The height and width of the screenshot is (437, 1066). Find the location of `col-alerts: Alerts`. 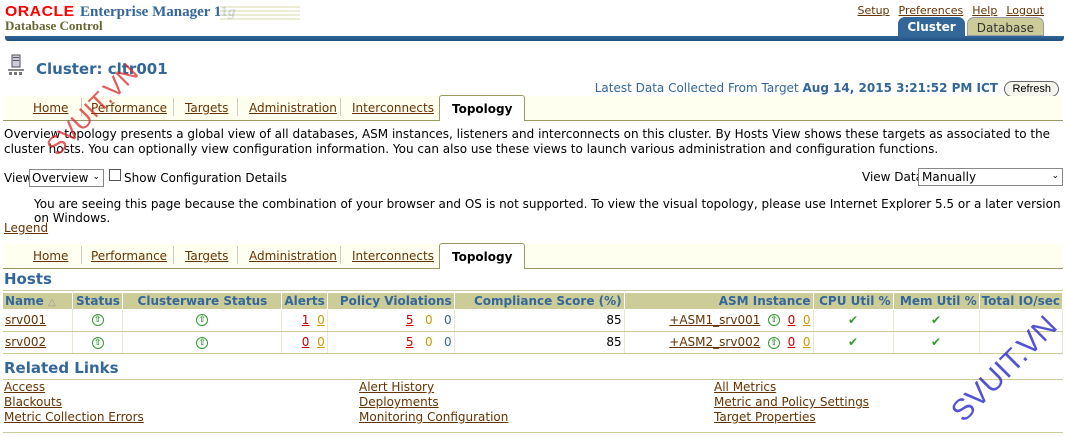

col-alerts: Alerts is located at coordinates (304, 301).